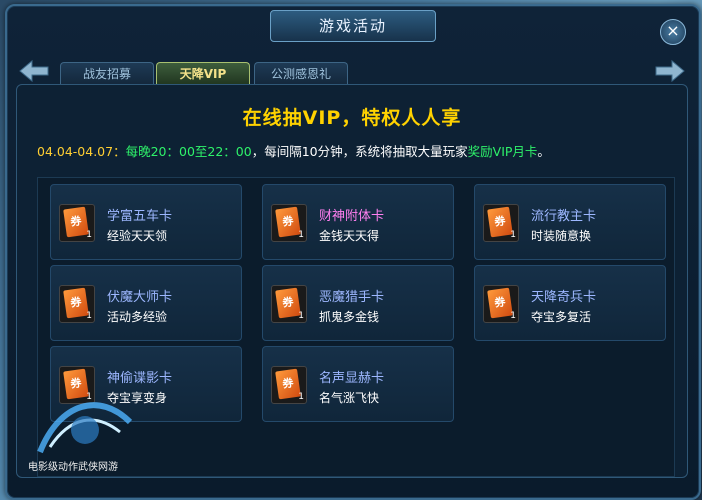  What do you see at coordinates (73, 467) in the screenshot?
I see `game-tagline: 电影级动作武侠网游` at bounding box center [73, 467].